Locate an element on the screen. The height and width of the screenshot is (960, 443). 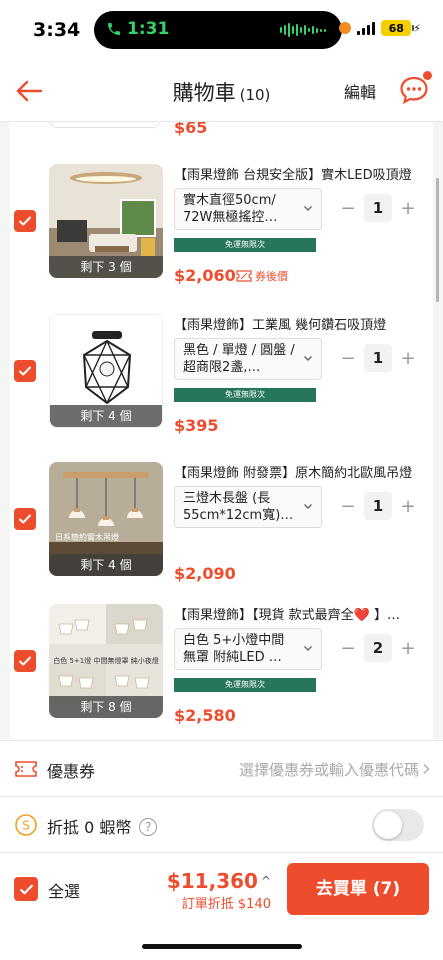
toggle-knob is located at coordinates (388, 825).